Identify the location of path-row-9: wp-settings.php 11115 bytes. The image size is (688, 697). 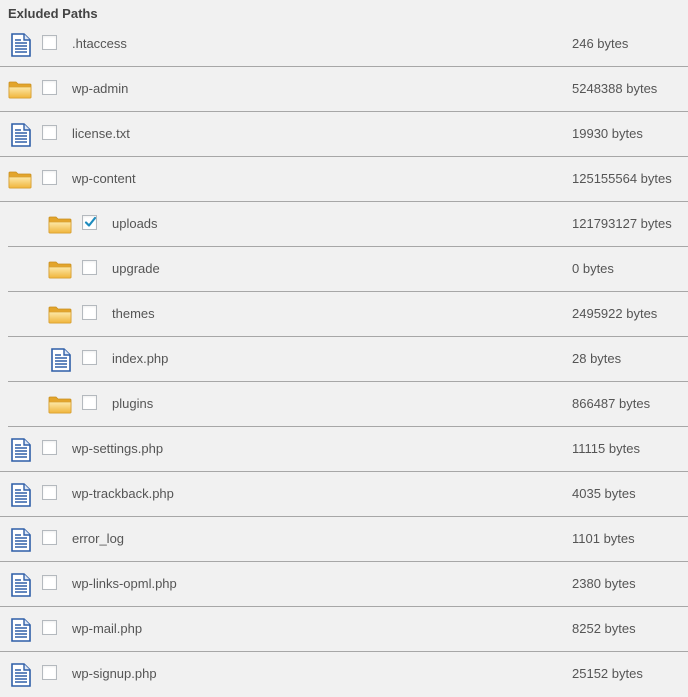
(344, 449).